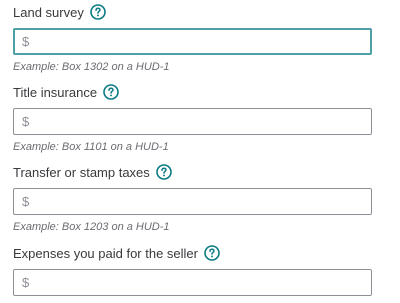 The image size is (400, 303). I want to click on seller-expenses-input-box: $, so click(192, 282).